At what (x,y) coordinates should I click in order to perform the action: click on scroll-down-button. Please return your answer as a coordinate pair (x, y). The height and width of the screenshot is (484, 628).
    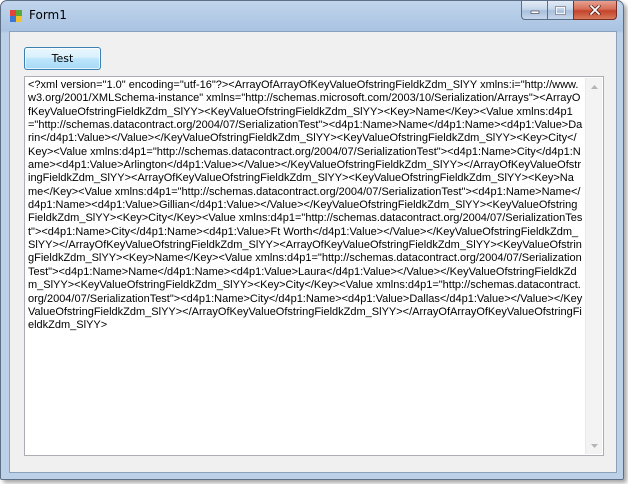
    Looking at the image, I should click on (594, 445).